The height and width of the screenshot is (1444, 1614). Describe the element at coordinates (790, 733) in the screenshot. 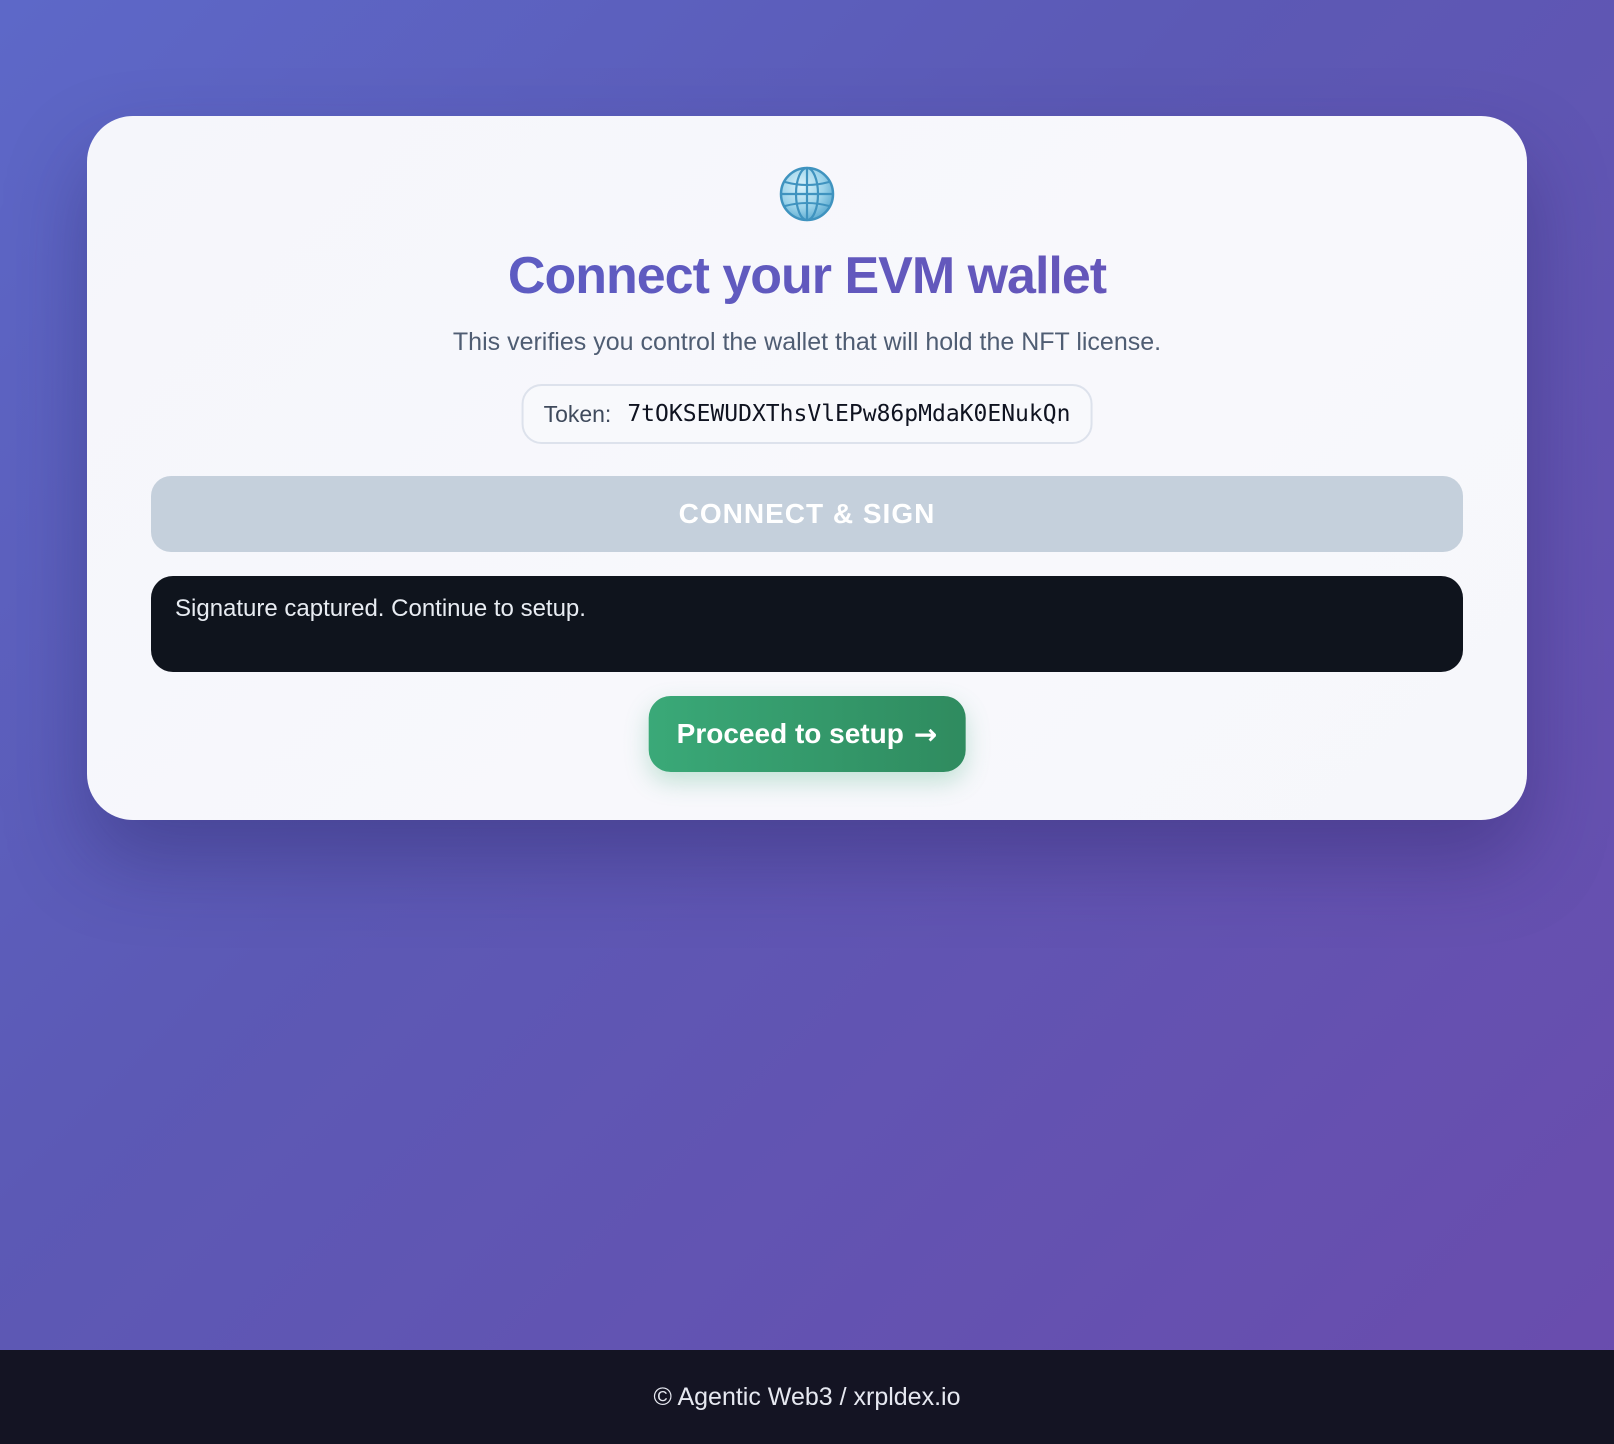

I see `proceed-label: Proceed to setup` at that location.